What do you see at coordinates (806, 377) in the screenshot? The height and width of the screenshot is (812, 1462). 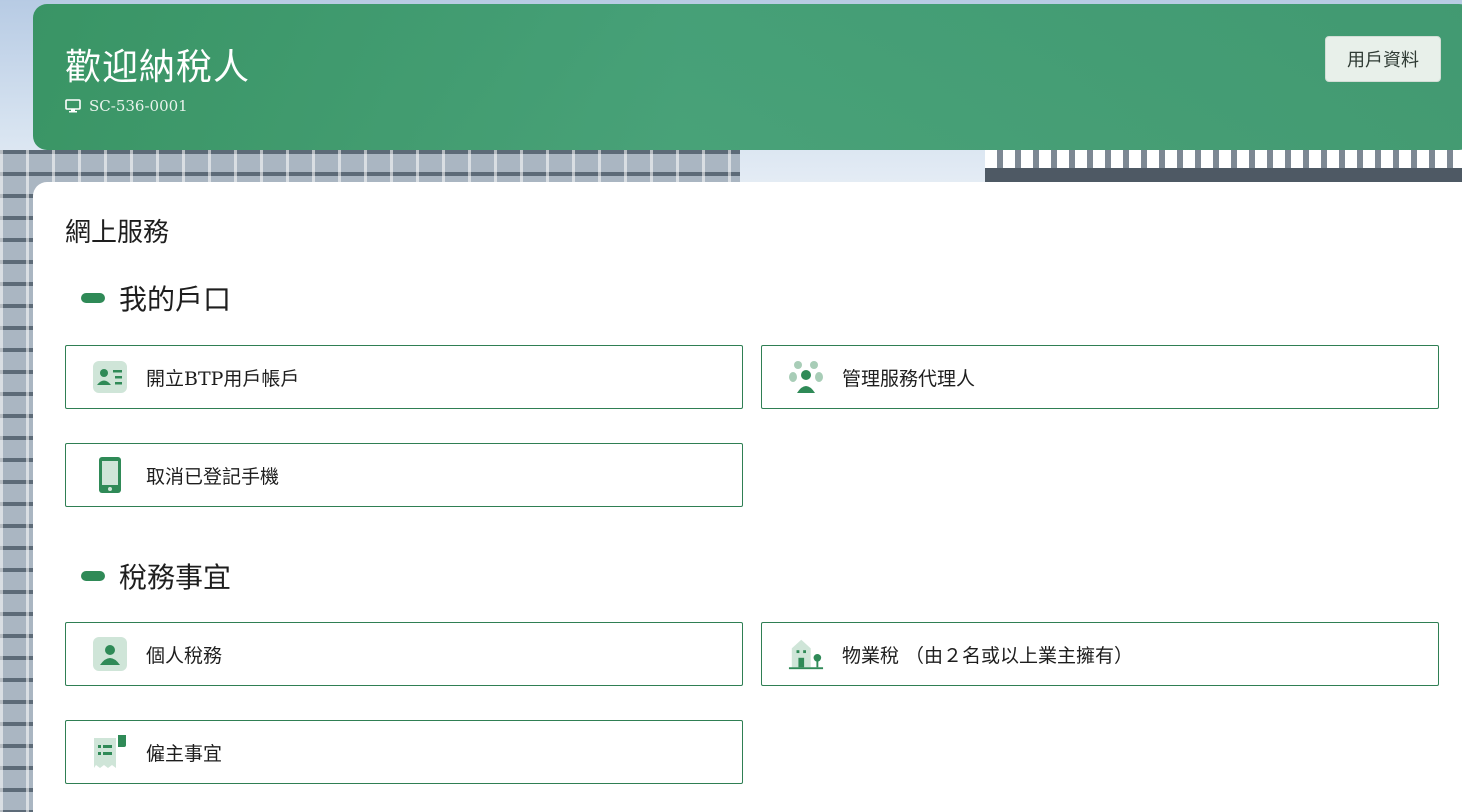 I see `agents-icon` at bounding box center [806, 377].